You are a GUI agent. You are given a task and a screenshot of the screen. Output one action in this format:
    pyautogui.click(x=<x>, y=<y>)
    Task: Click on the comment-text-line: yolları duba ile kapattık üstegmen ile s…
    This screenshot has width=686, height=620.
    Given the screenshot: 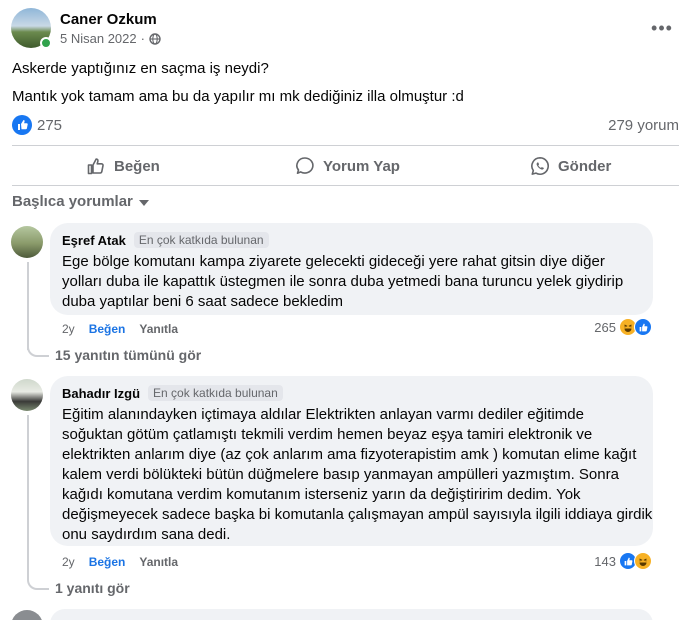 What is the action you would take?
    pyautogui.click(x=343, y=281)
    